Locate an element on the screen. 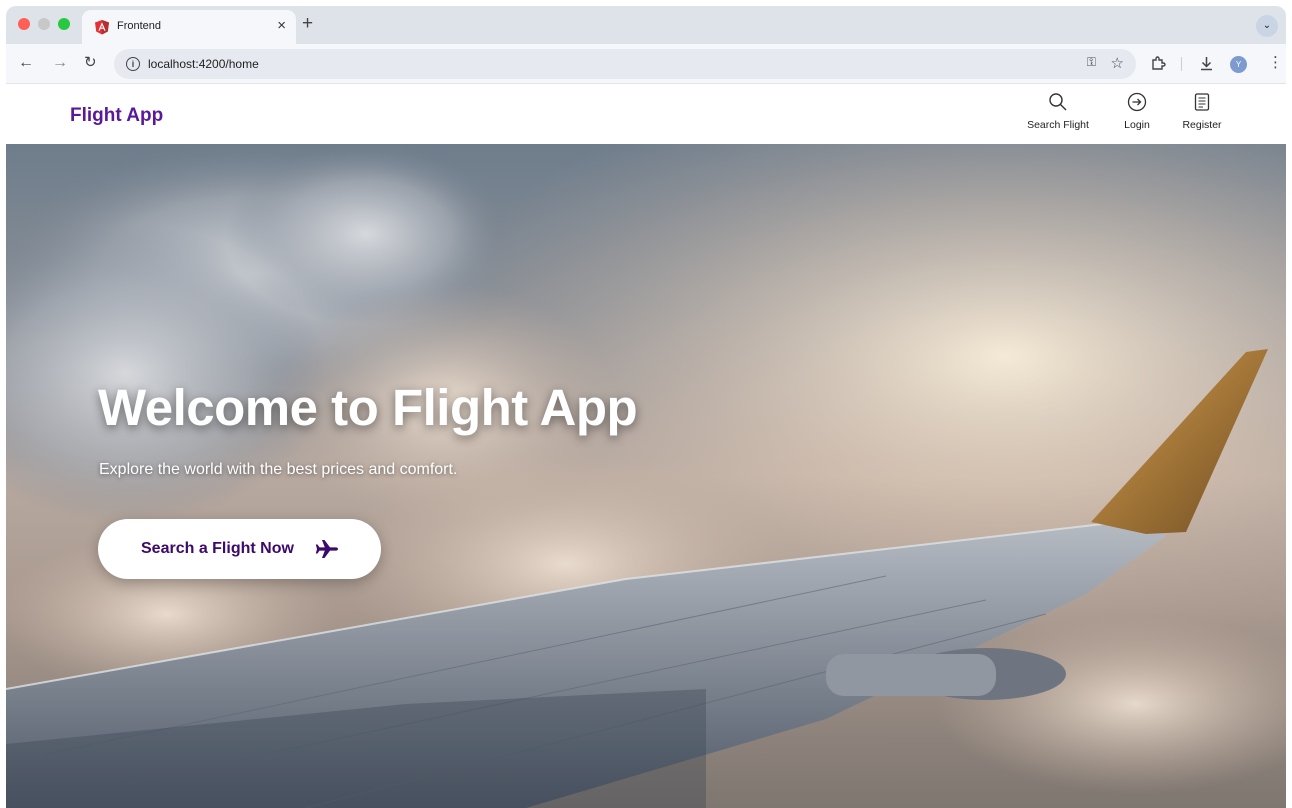 This screenshot has height=808, width=1292. search-flight-now-button: Search a Flight Now is located at coordinates (239, 549).